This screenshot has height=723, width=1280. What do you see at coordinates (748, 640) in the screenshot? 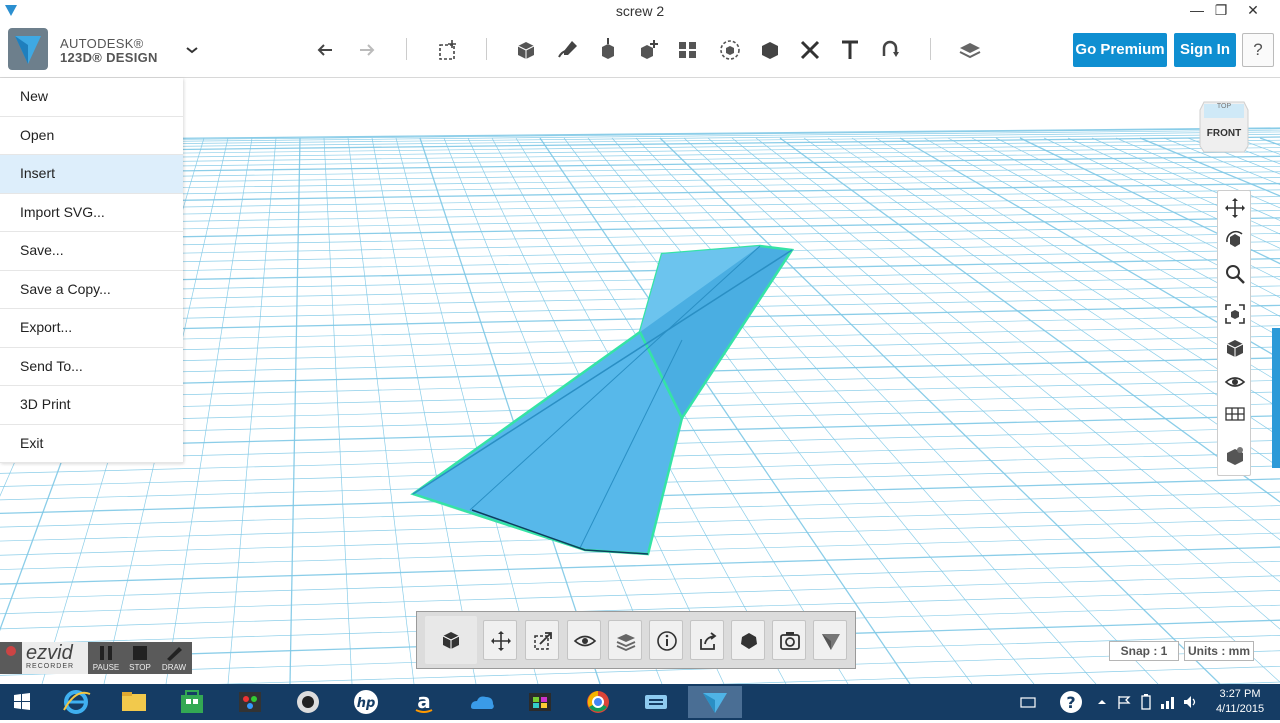
I see `solid-button` at bounding box center [748, 640].